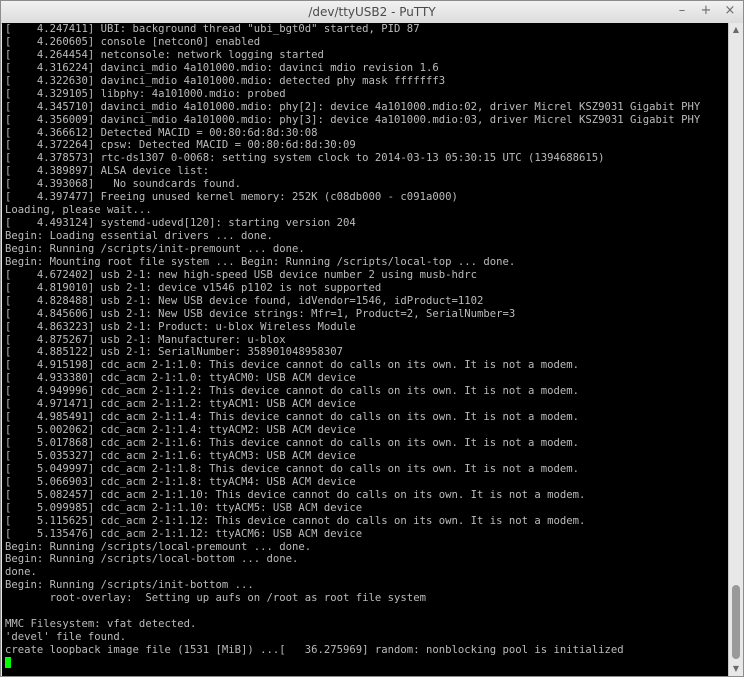  I want to click on terminal-line: [ 4.389897] ALSA device list:, so click(107, 171).